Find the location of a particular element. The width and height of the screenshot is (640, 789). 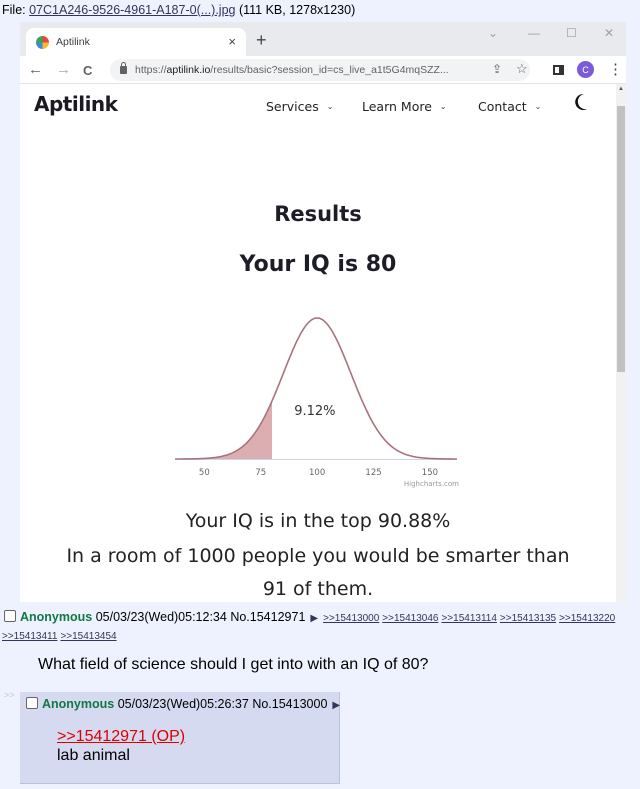

file-meta: (111 KB, 1278x1230) is located at coordinates (295, 10).